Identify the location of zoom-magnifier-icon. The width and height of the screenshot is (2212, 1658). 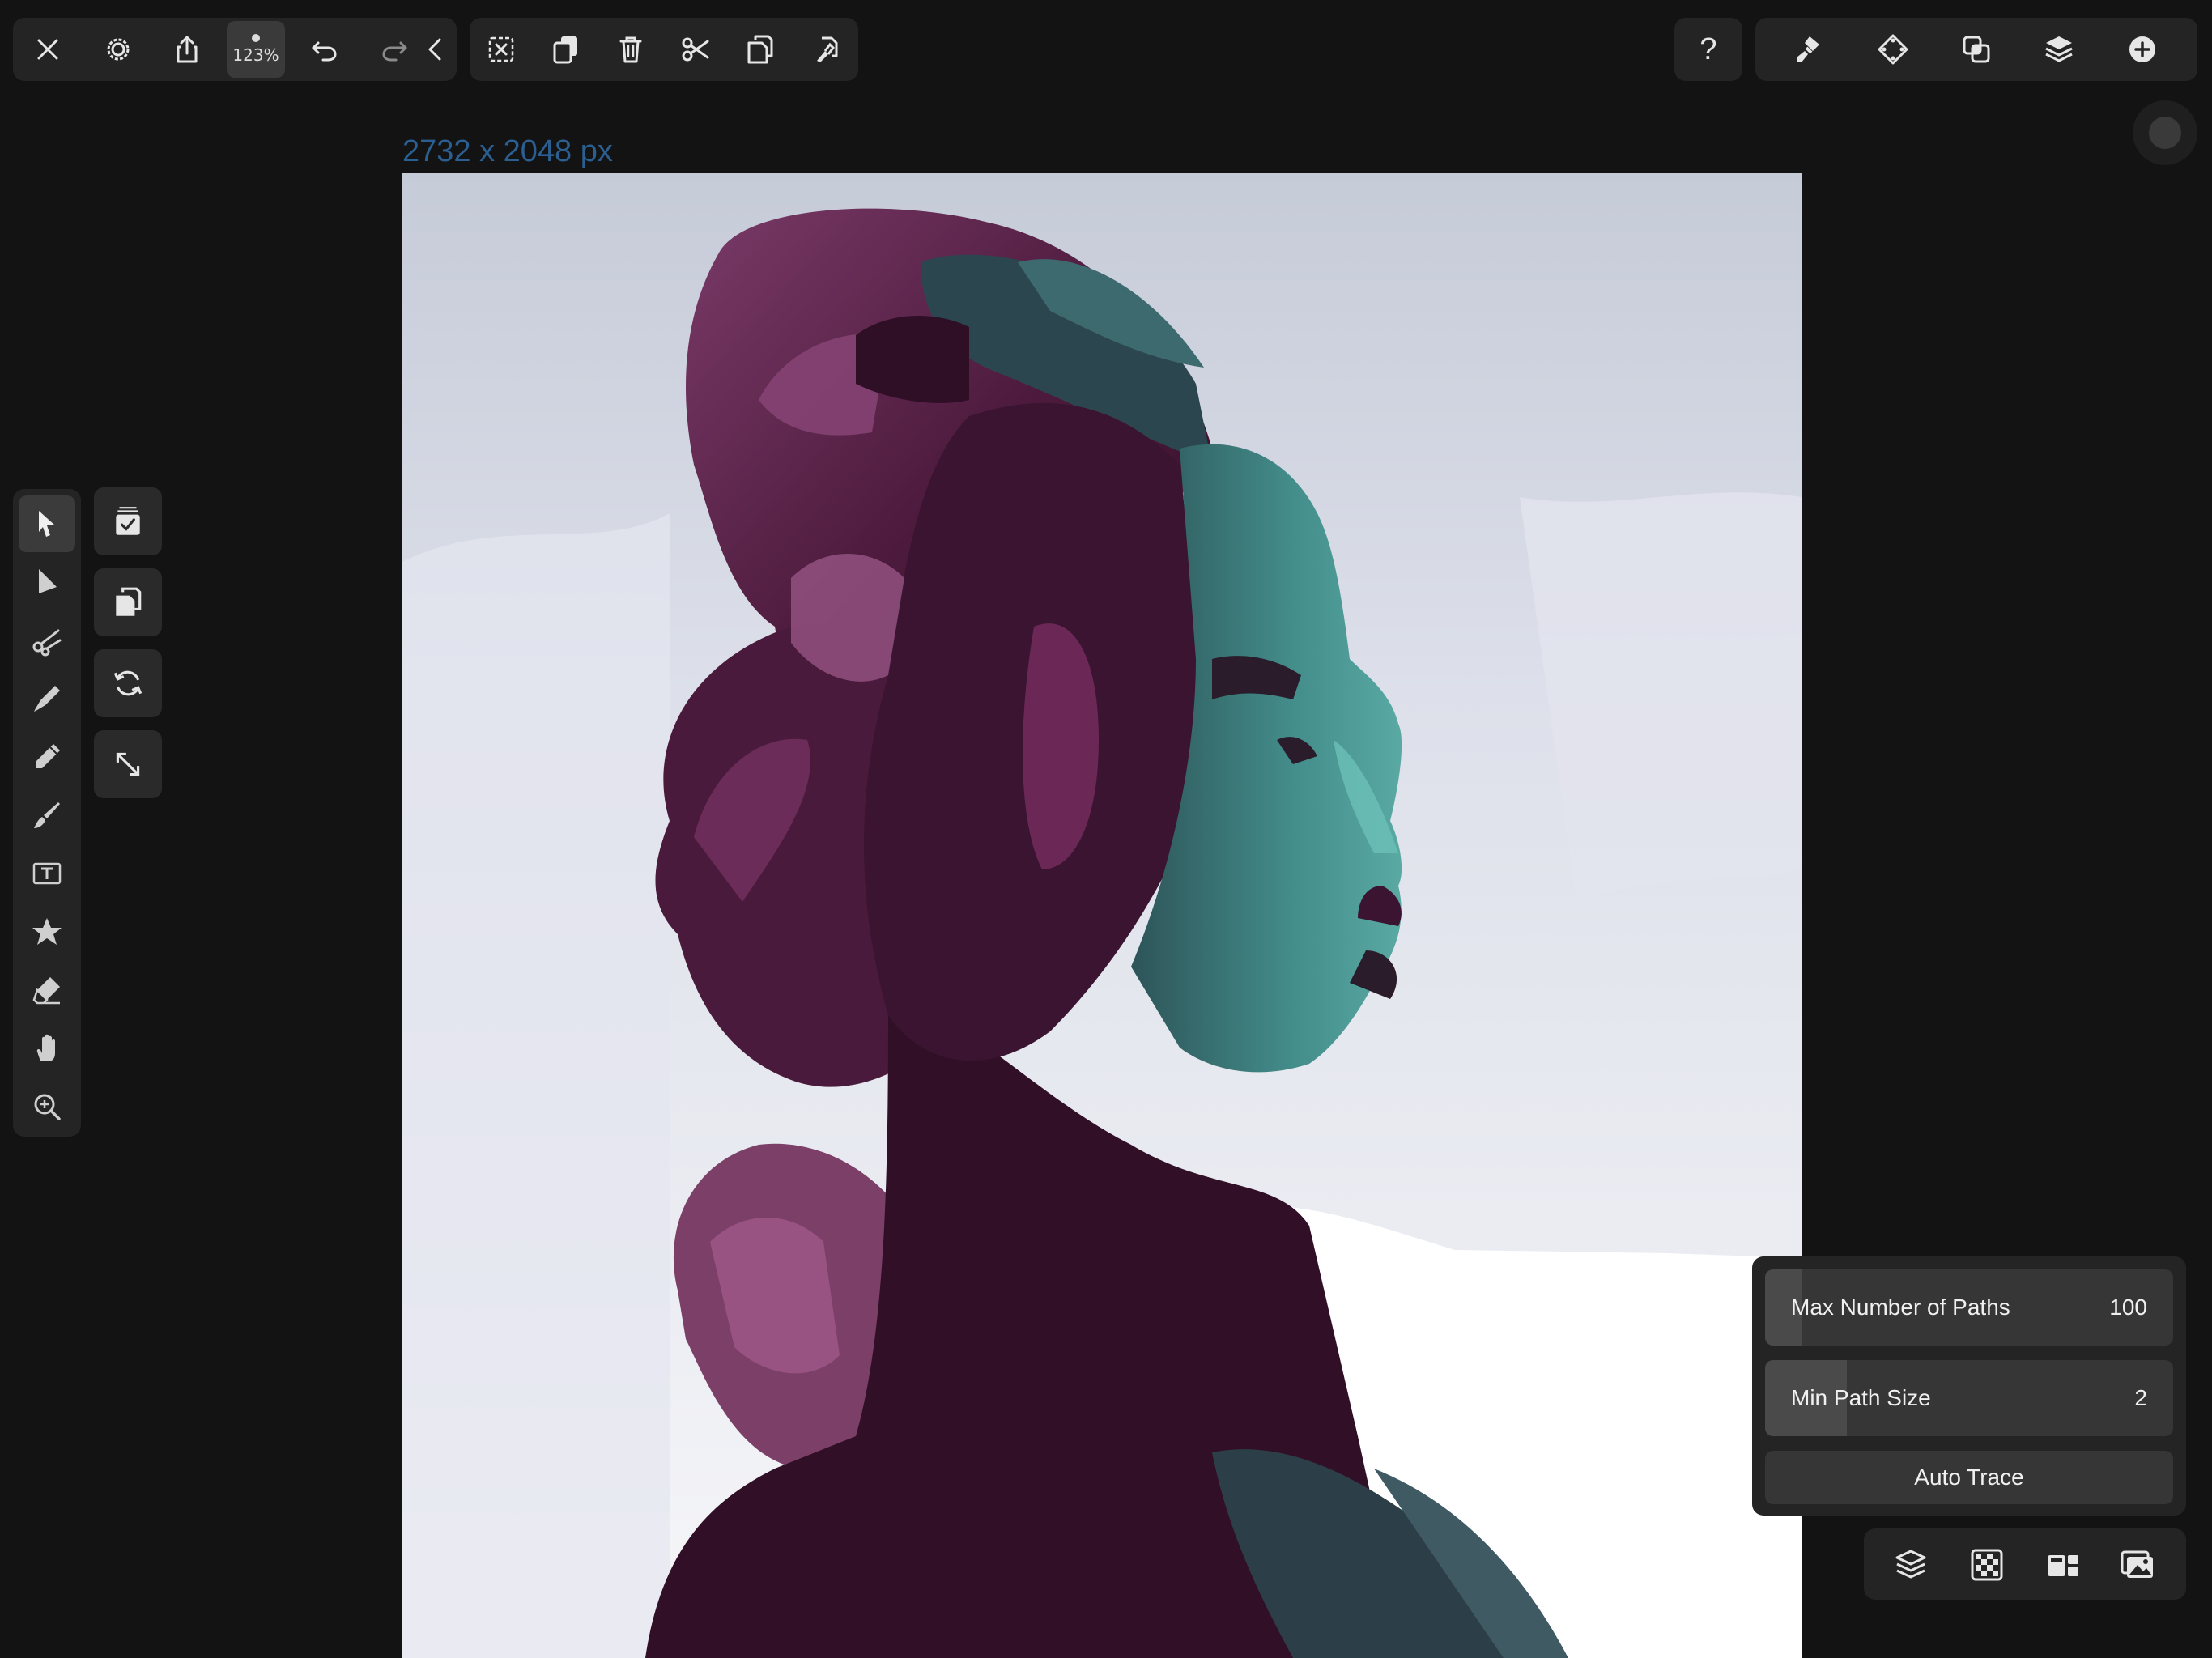
(48, 1107).